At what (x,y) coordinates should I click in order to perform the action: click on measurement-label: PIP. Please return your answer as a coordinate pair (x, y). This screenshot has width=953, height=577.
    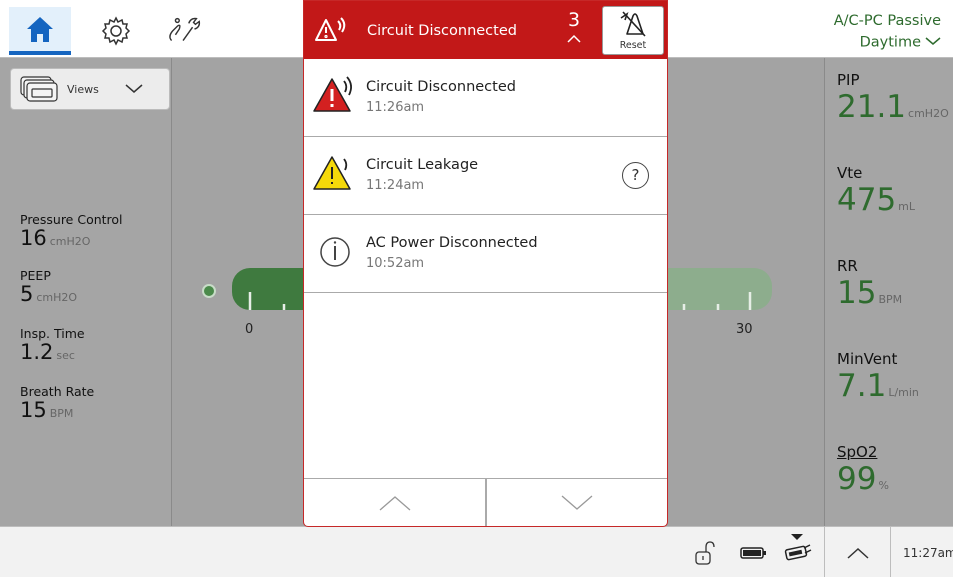
    Looking at the image, I should click on (848, 80).